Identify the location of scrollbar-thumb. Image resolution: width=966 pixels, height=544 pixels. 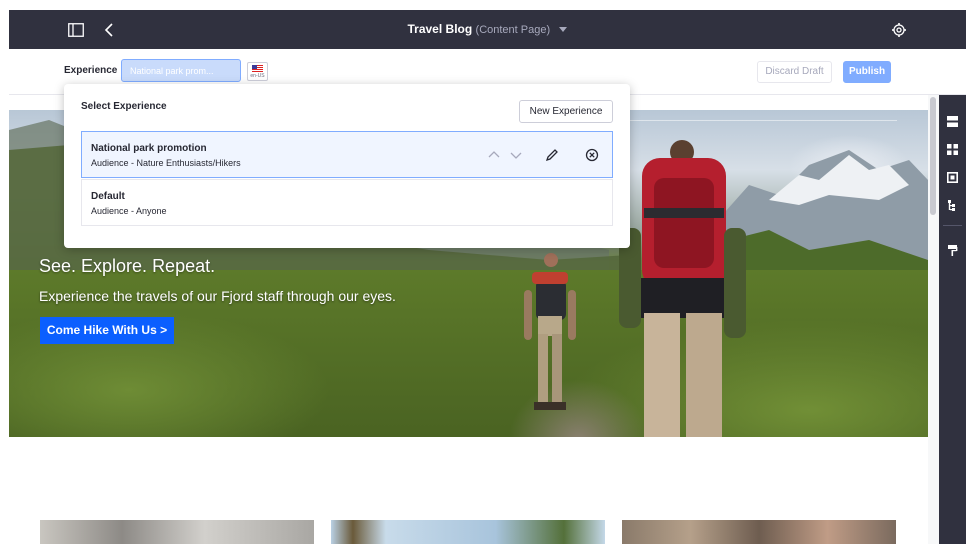
(933, 156).